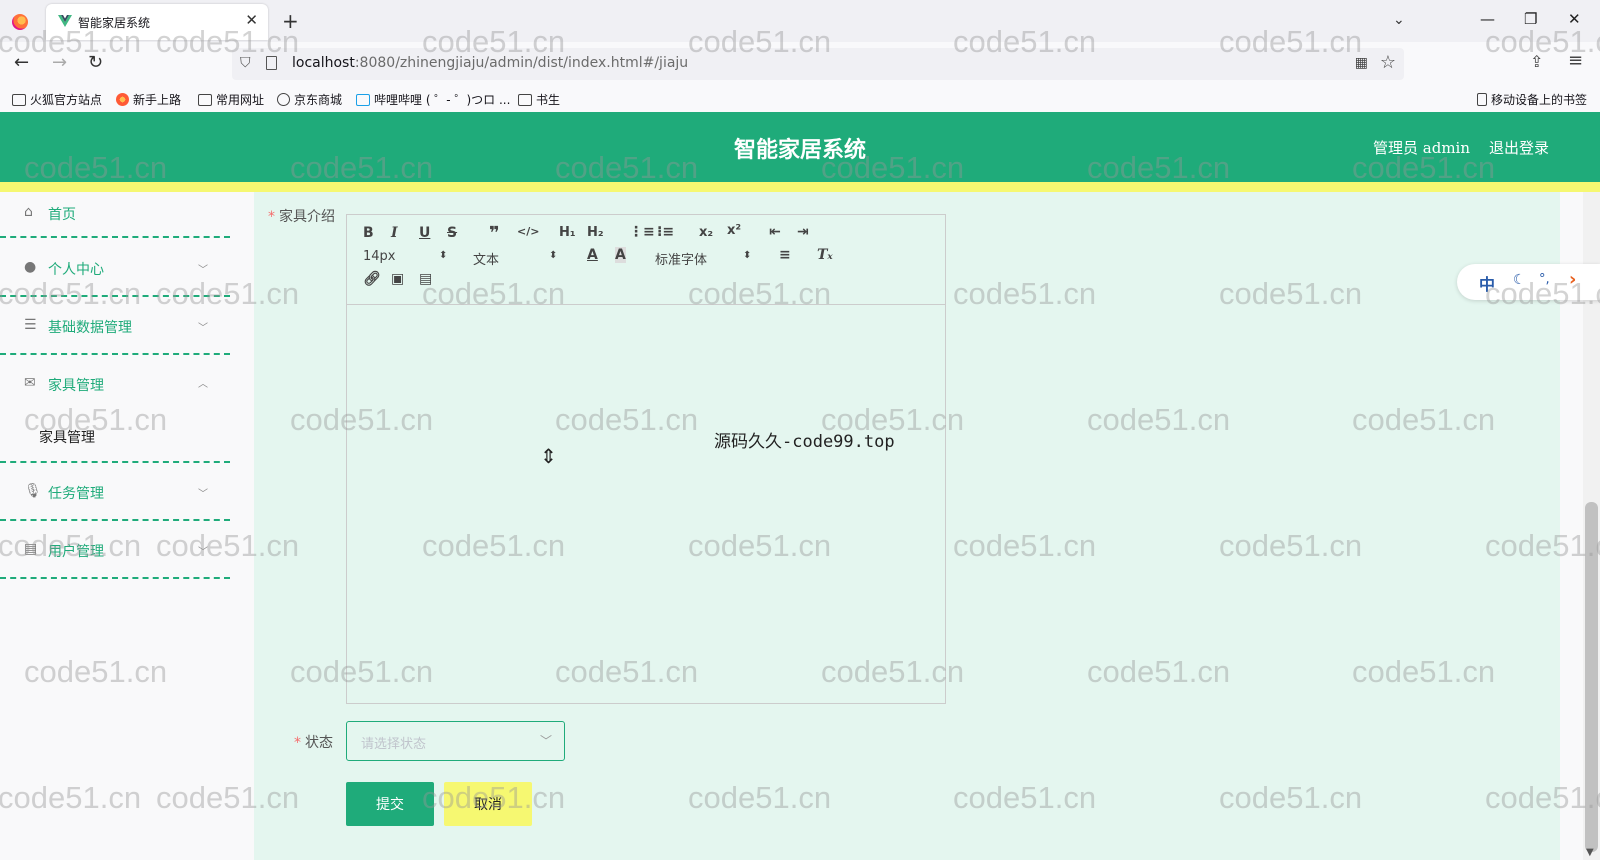 The image size is (1600, 860). Describe the element at coordinates (397, 279) in the screenshot. I see `image-icon: ▣` at that location.